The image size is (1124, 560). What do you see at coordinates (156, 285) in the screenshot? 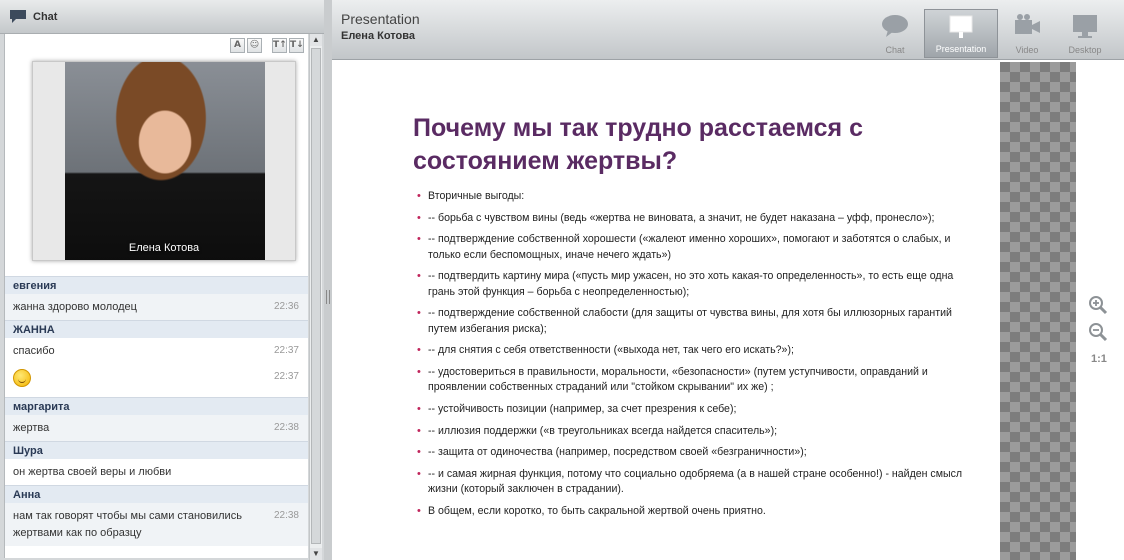
I see `message-author: евгения` at bounding box center [156, 285].